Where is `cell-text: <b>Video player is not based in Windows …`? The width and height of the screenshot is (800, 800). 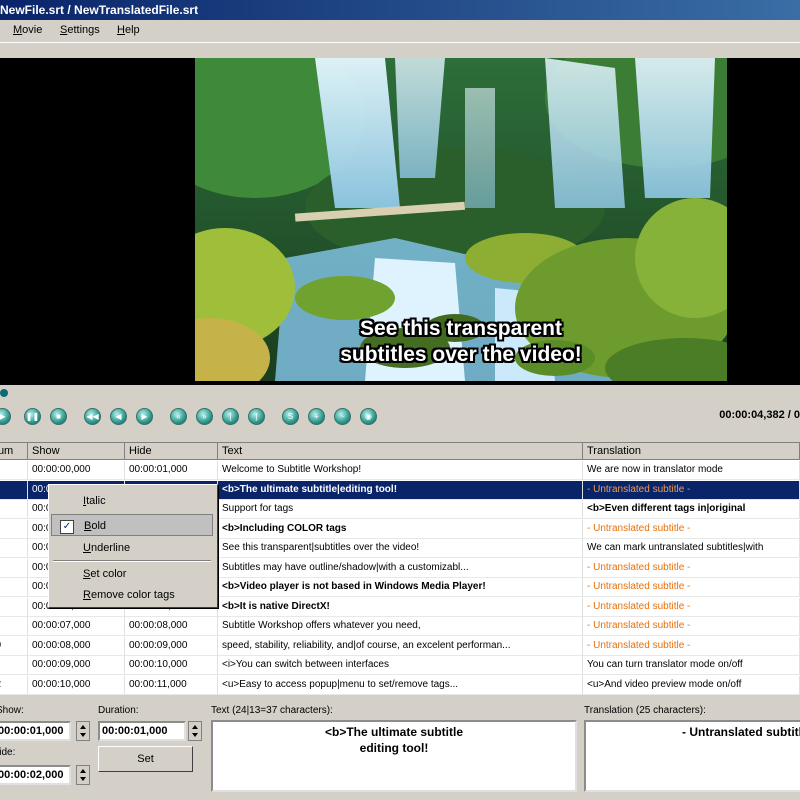
cell-text: <b>Video player is not based in Windows … is located at coordinates (400, 587).